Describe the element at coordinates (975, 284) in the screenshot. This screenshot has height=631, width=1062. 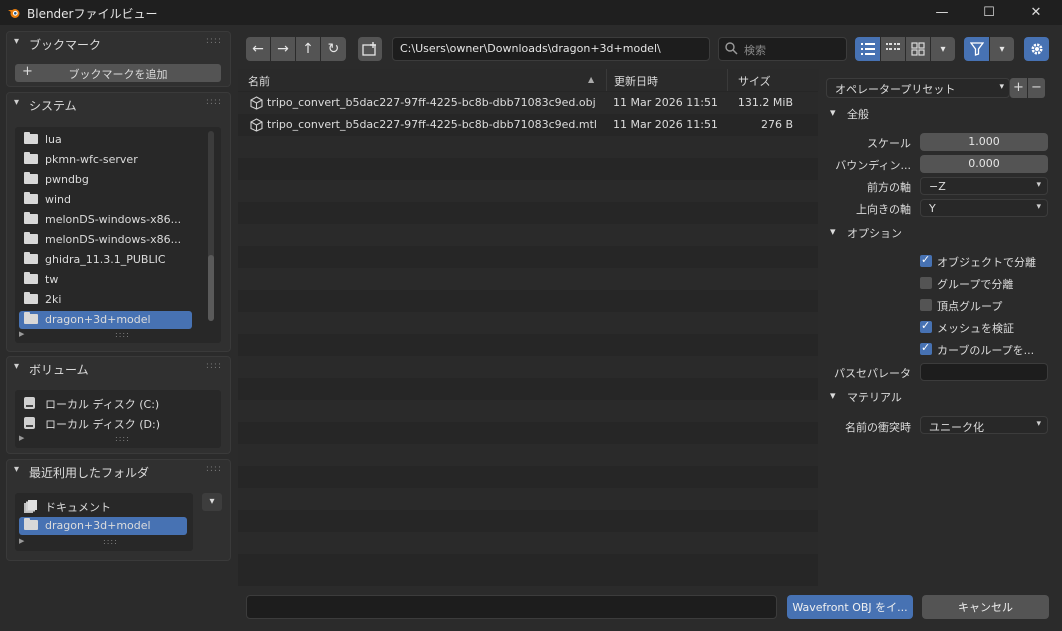
I see `split-by-group-label: グループで分離` at that location.